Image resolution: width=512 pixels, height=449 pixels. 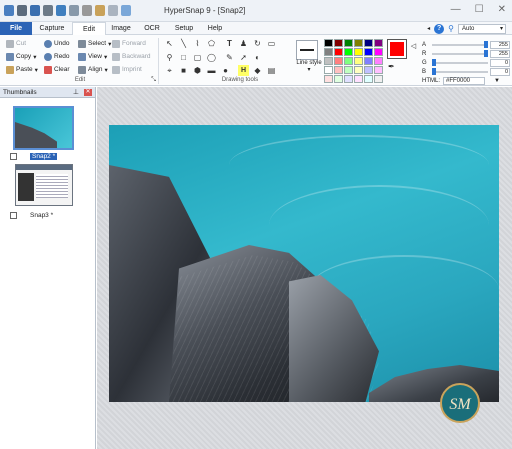 I want to click on redo-button: Redo, so click(x=57, y=56).